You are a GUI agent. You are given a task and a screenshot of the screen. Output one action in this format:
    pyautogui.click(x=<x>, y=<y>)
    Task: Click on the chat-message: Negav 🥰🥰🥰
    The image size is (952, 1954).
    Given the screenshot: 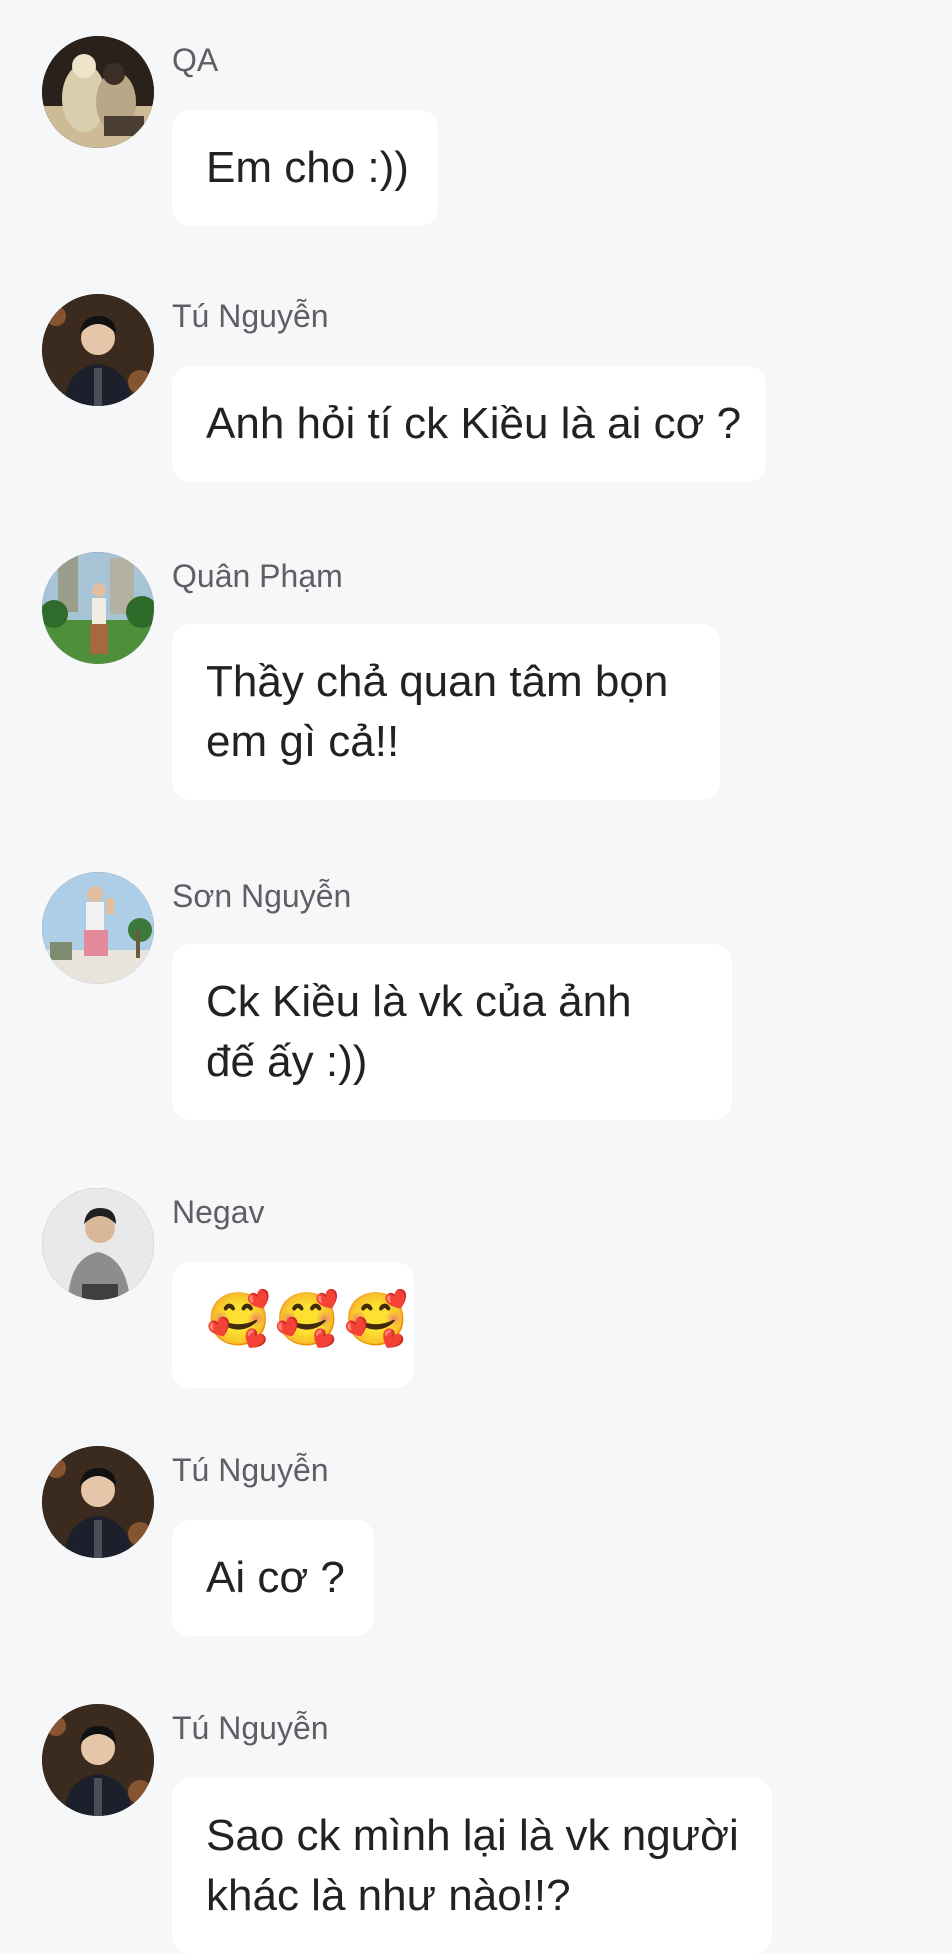 What is the action you would take?
    pyautogui.click(x=476, y=1279)
    